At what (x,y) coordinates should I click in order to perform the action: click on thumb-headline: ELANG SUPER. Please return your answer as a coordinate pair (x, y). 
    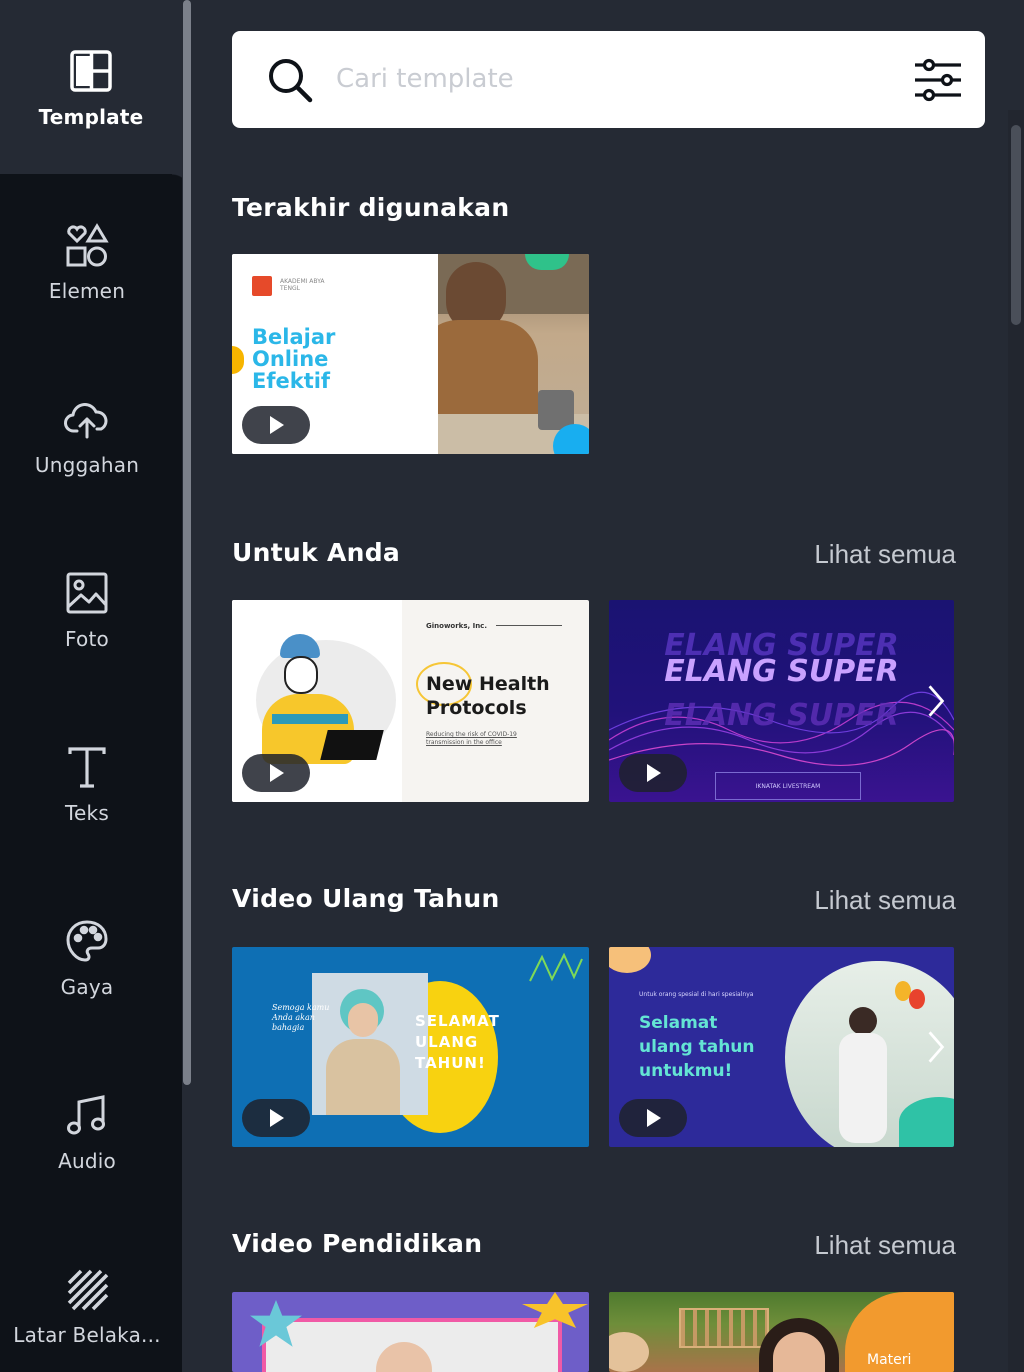
    Looking at the image, I should click on (781, 671).